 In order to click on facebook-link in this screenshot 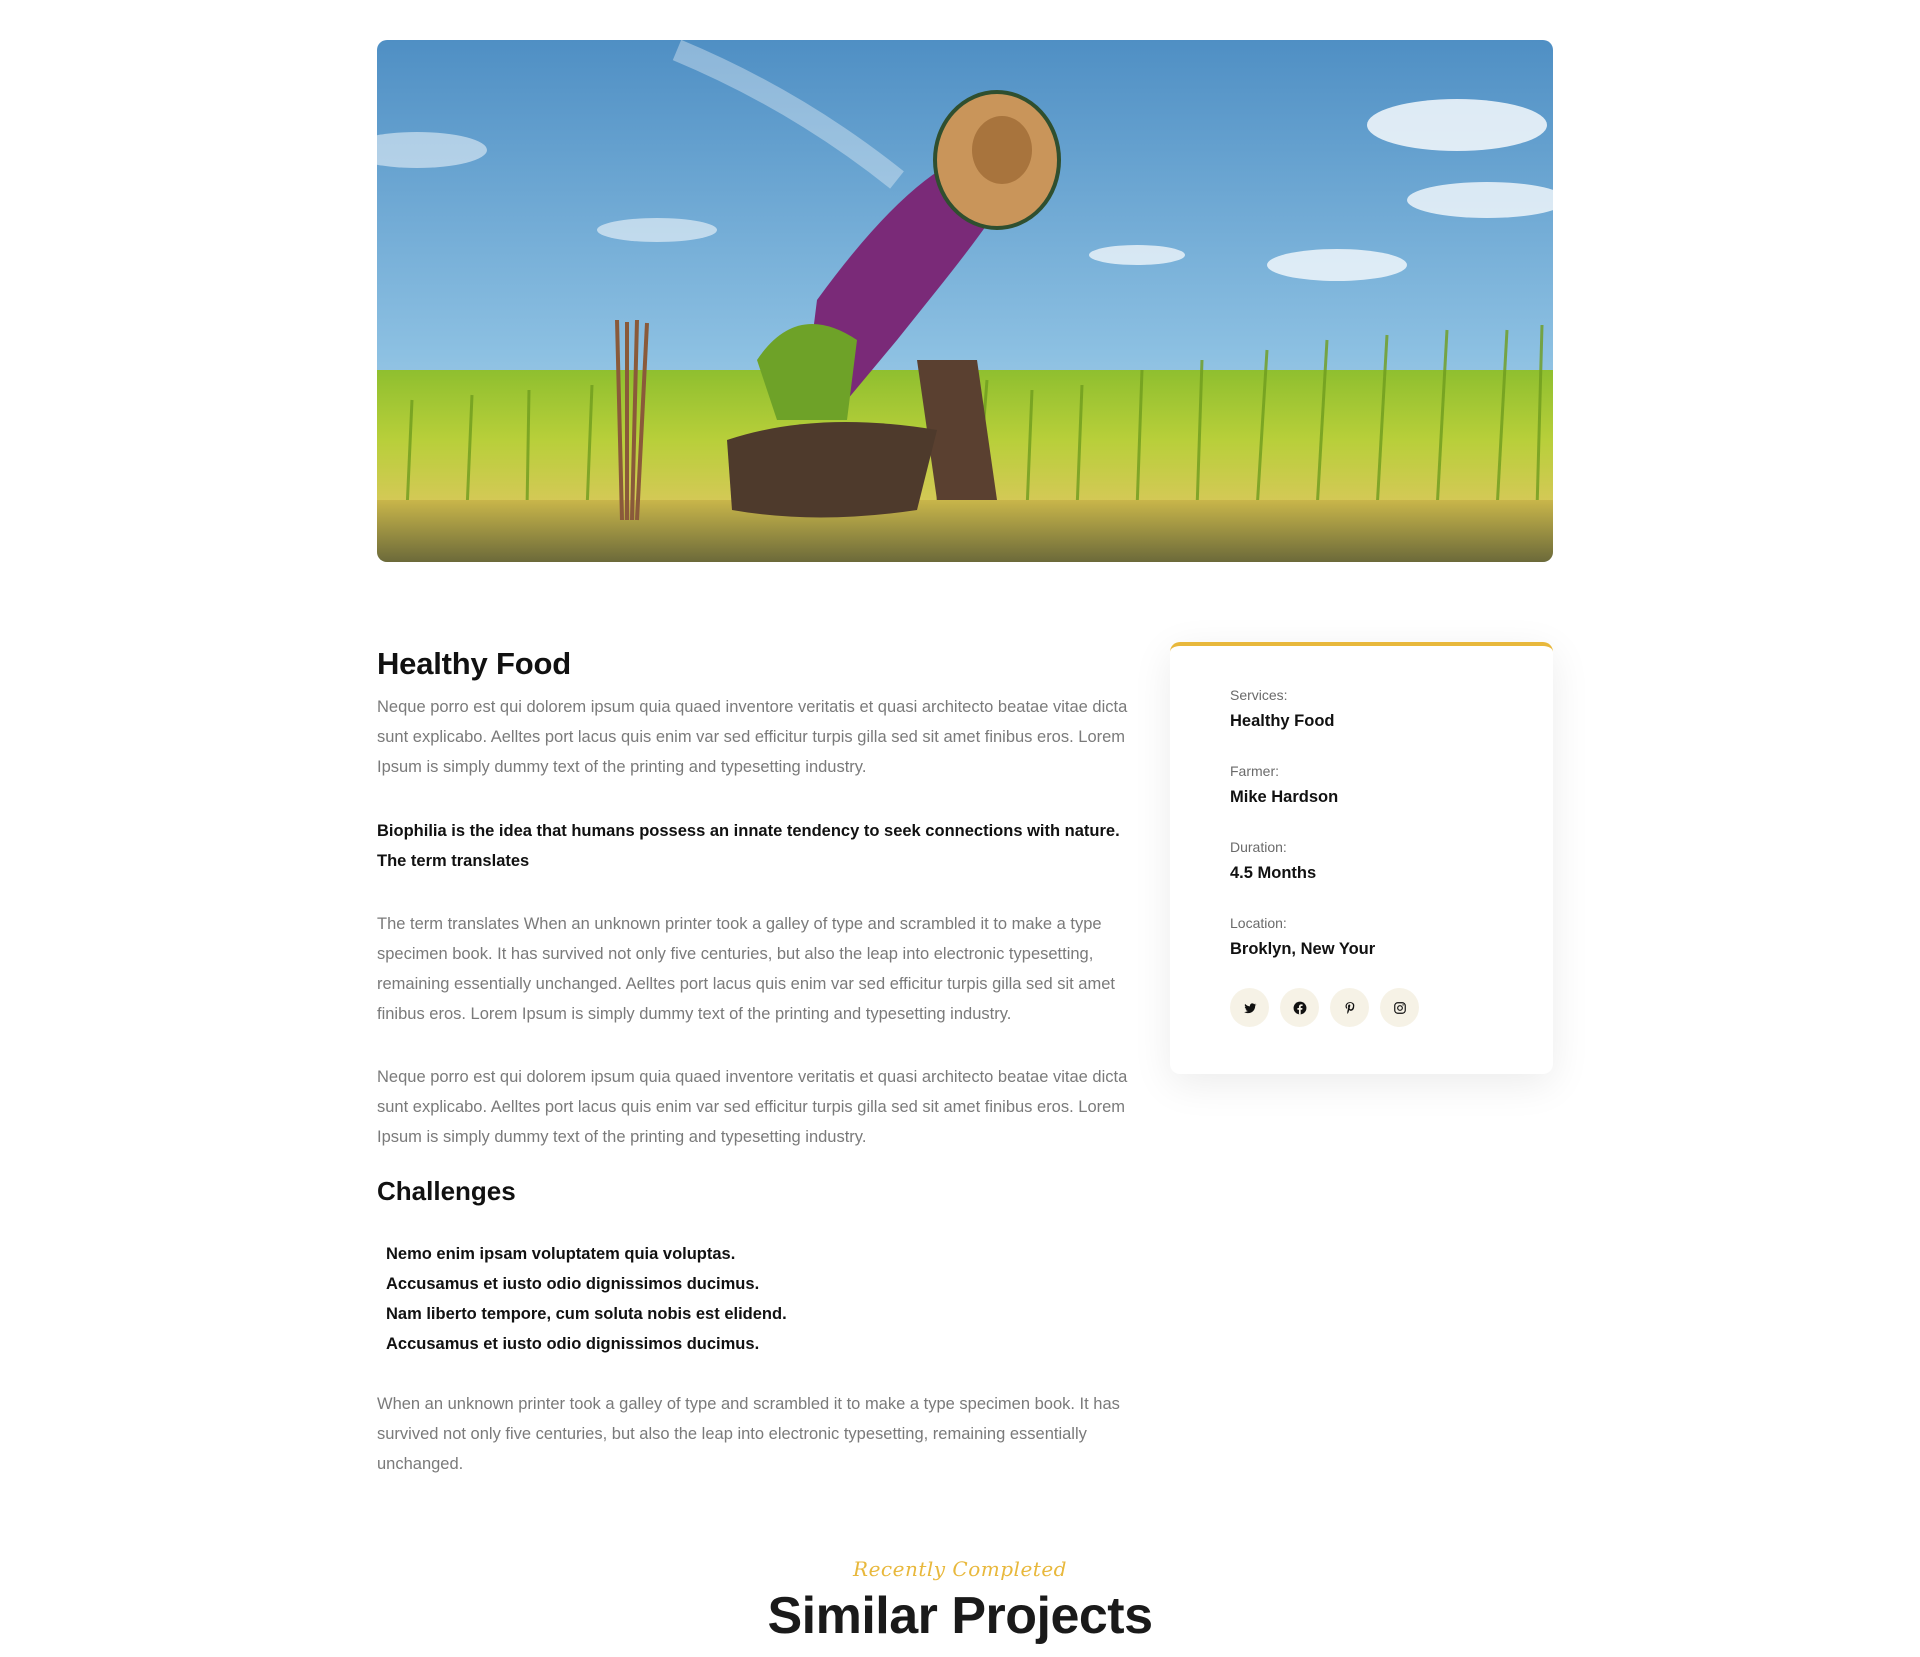, I will do `click(1299, 1007)`.